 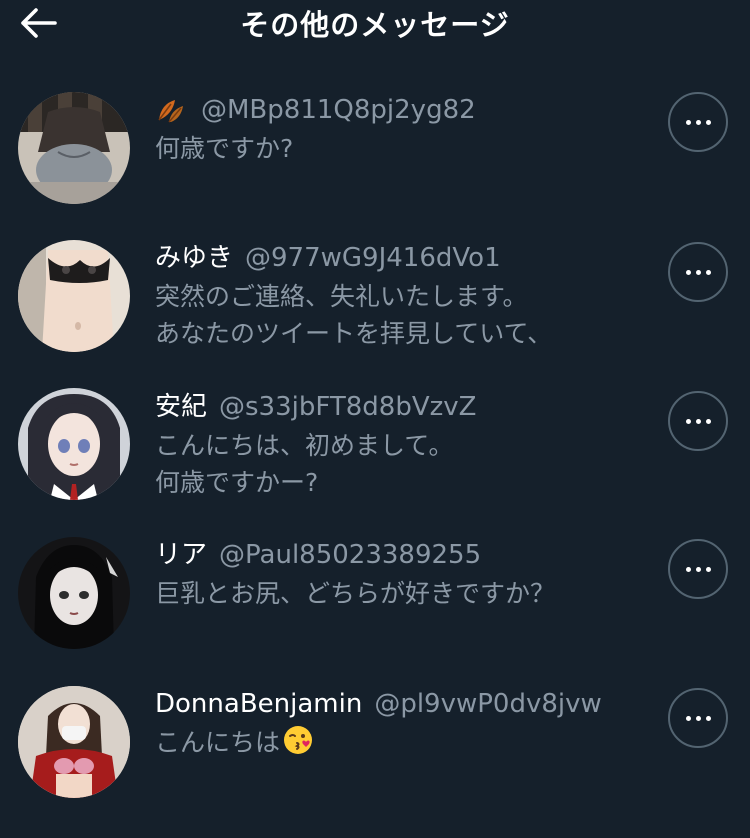 I want to click on message-header: 安紀 @s33jbFT8d8bVzvZ, so click(x=315, y=407).